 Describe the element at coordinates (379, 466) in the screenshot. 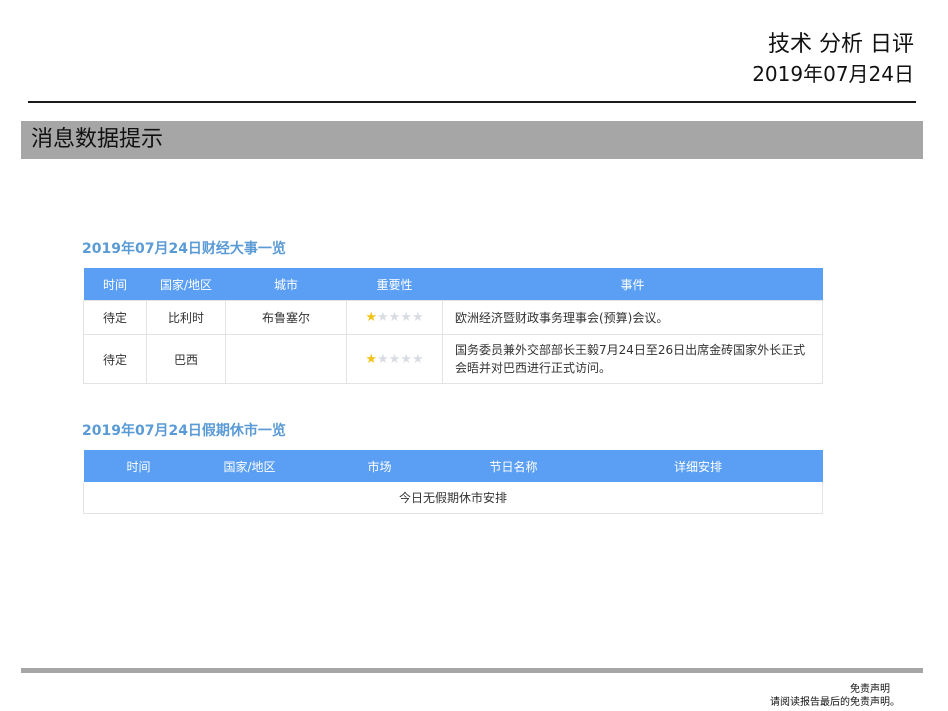

I see `column-header: 市场` at that location.